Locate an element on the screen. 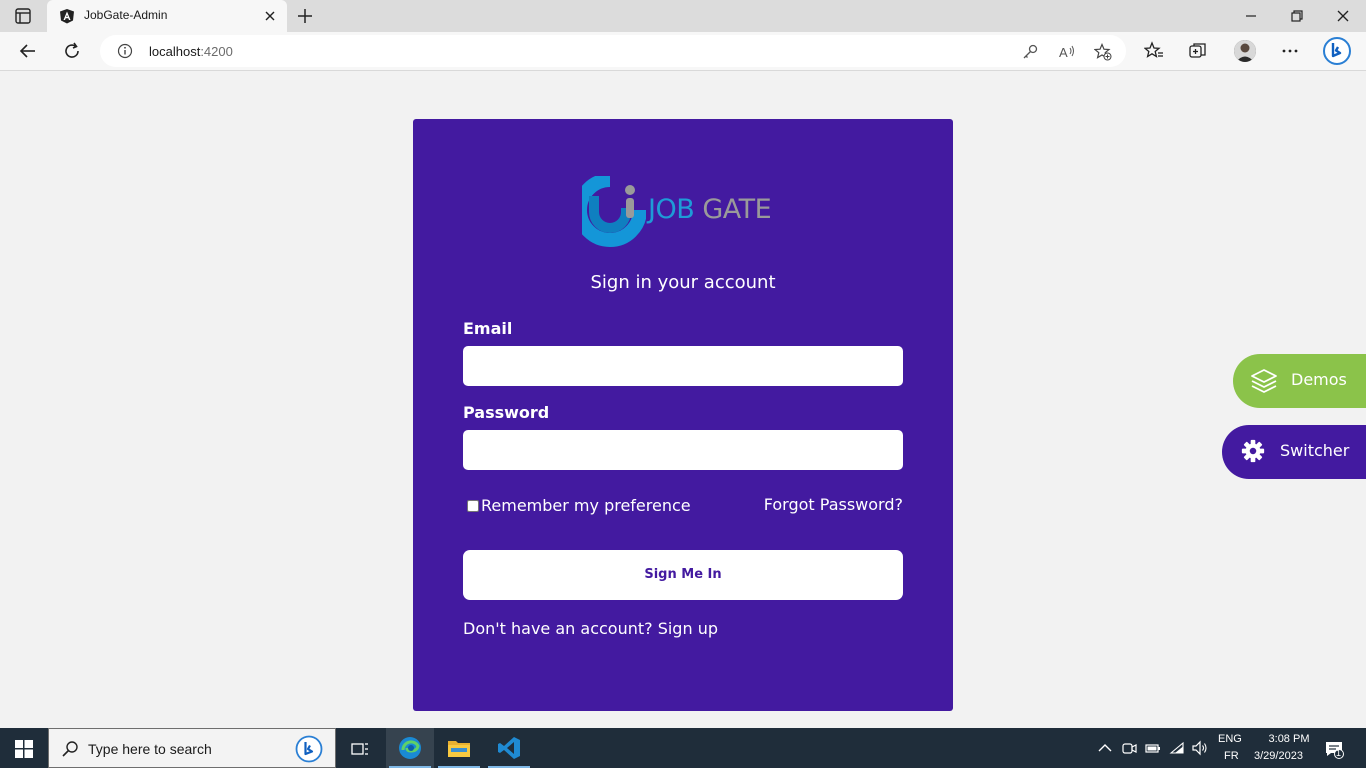 This screenshot has width=1366, height=768. notification-center-button: 1 is located at coordinates (1334, 749).